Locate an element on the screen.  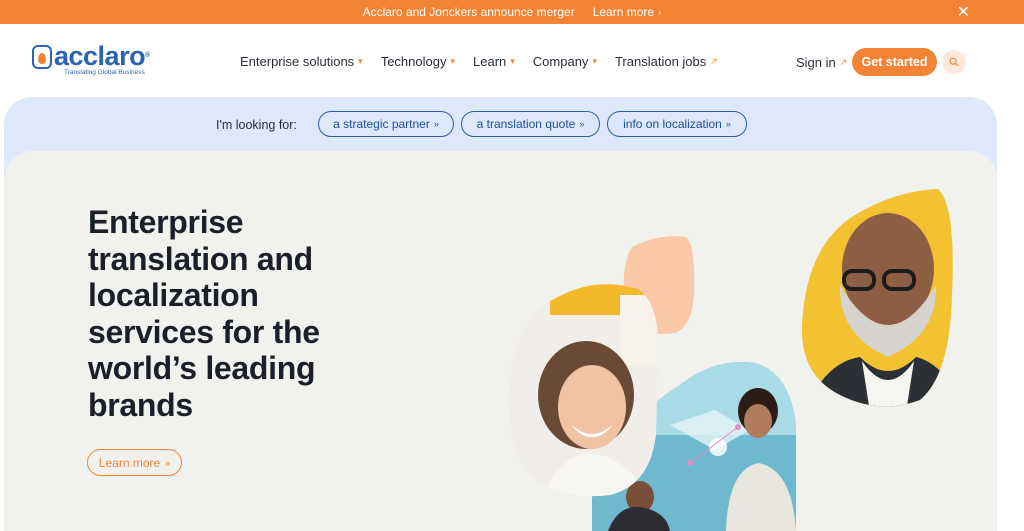
logo-wordmark: acclaro® is located at coordinates (102, 56).